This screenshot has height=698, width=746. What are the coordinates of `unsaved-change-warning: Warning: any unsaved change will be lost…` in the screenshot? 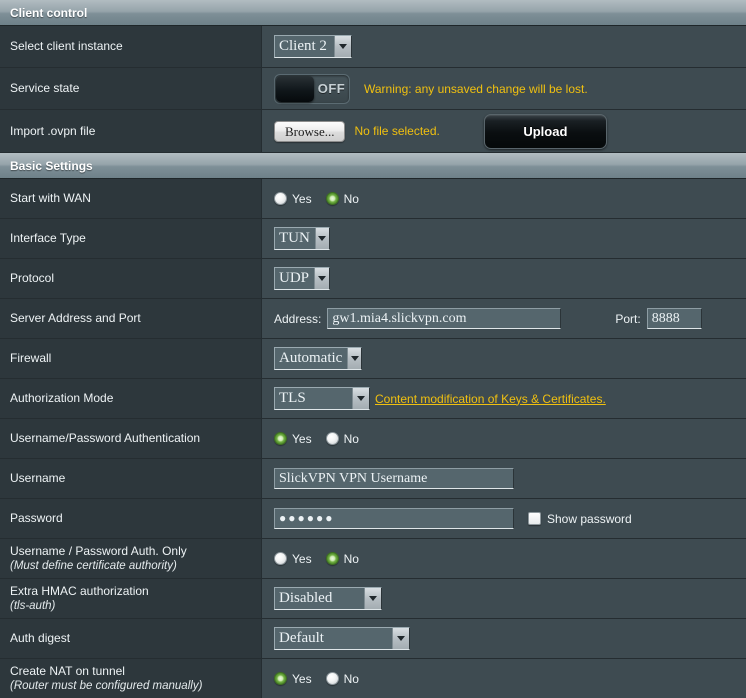 It's located at (476, 88).